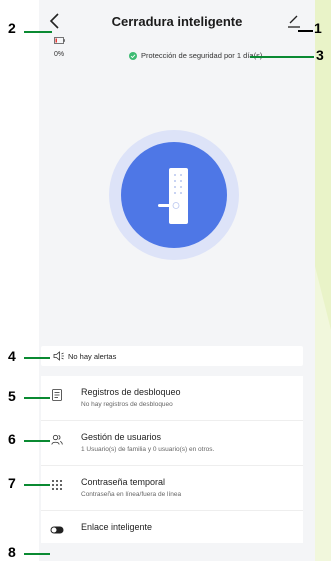 Image resolution: width=331 pixels, height=561 pixels. I want to click on toggle-icon, so click(57, 530).